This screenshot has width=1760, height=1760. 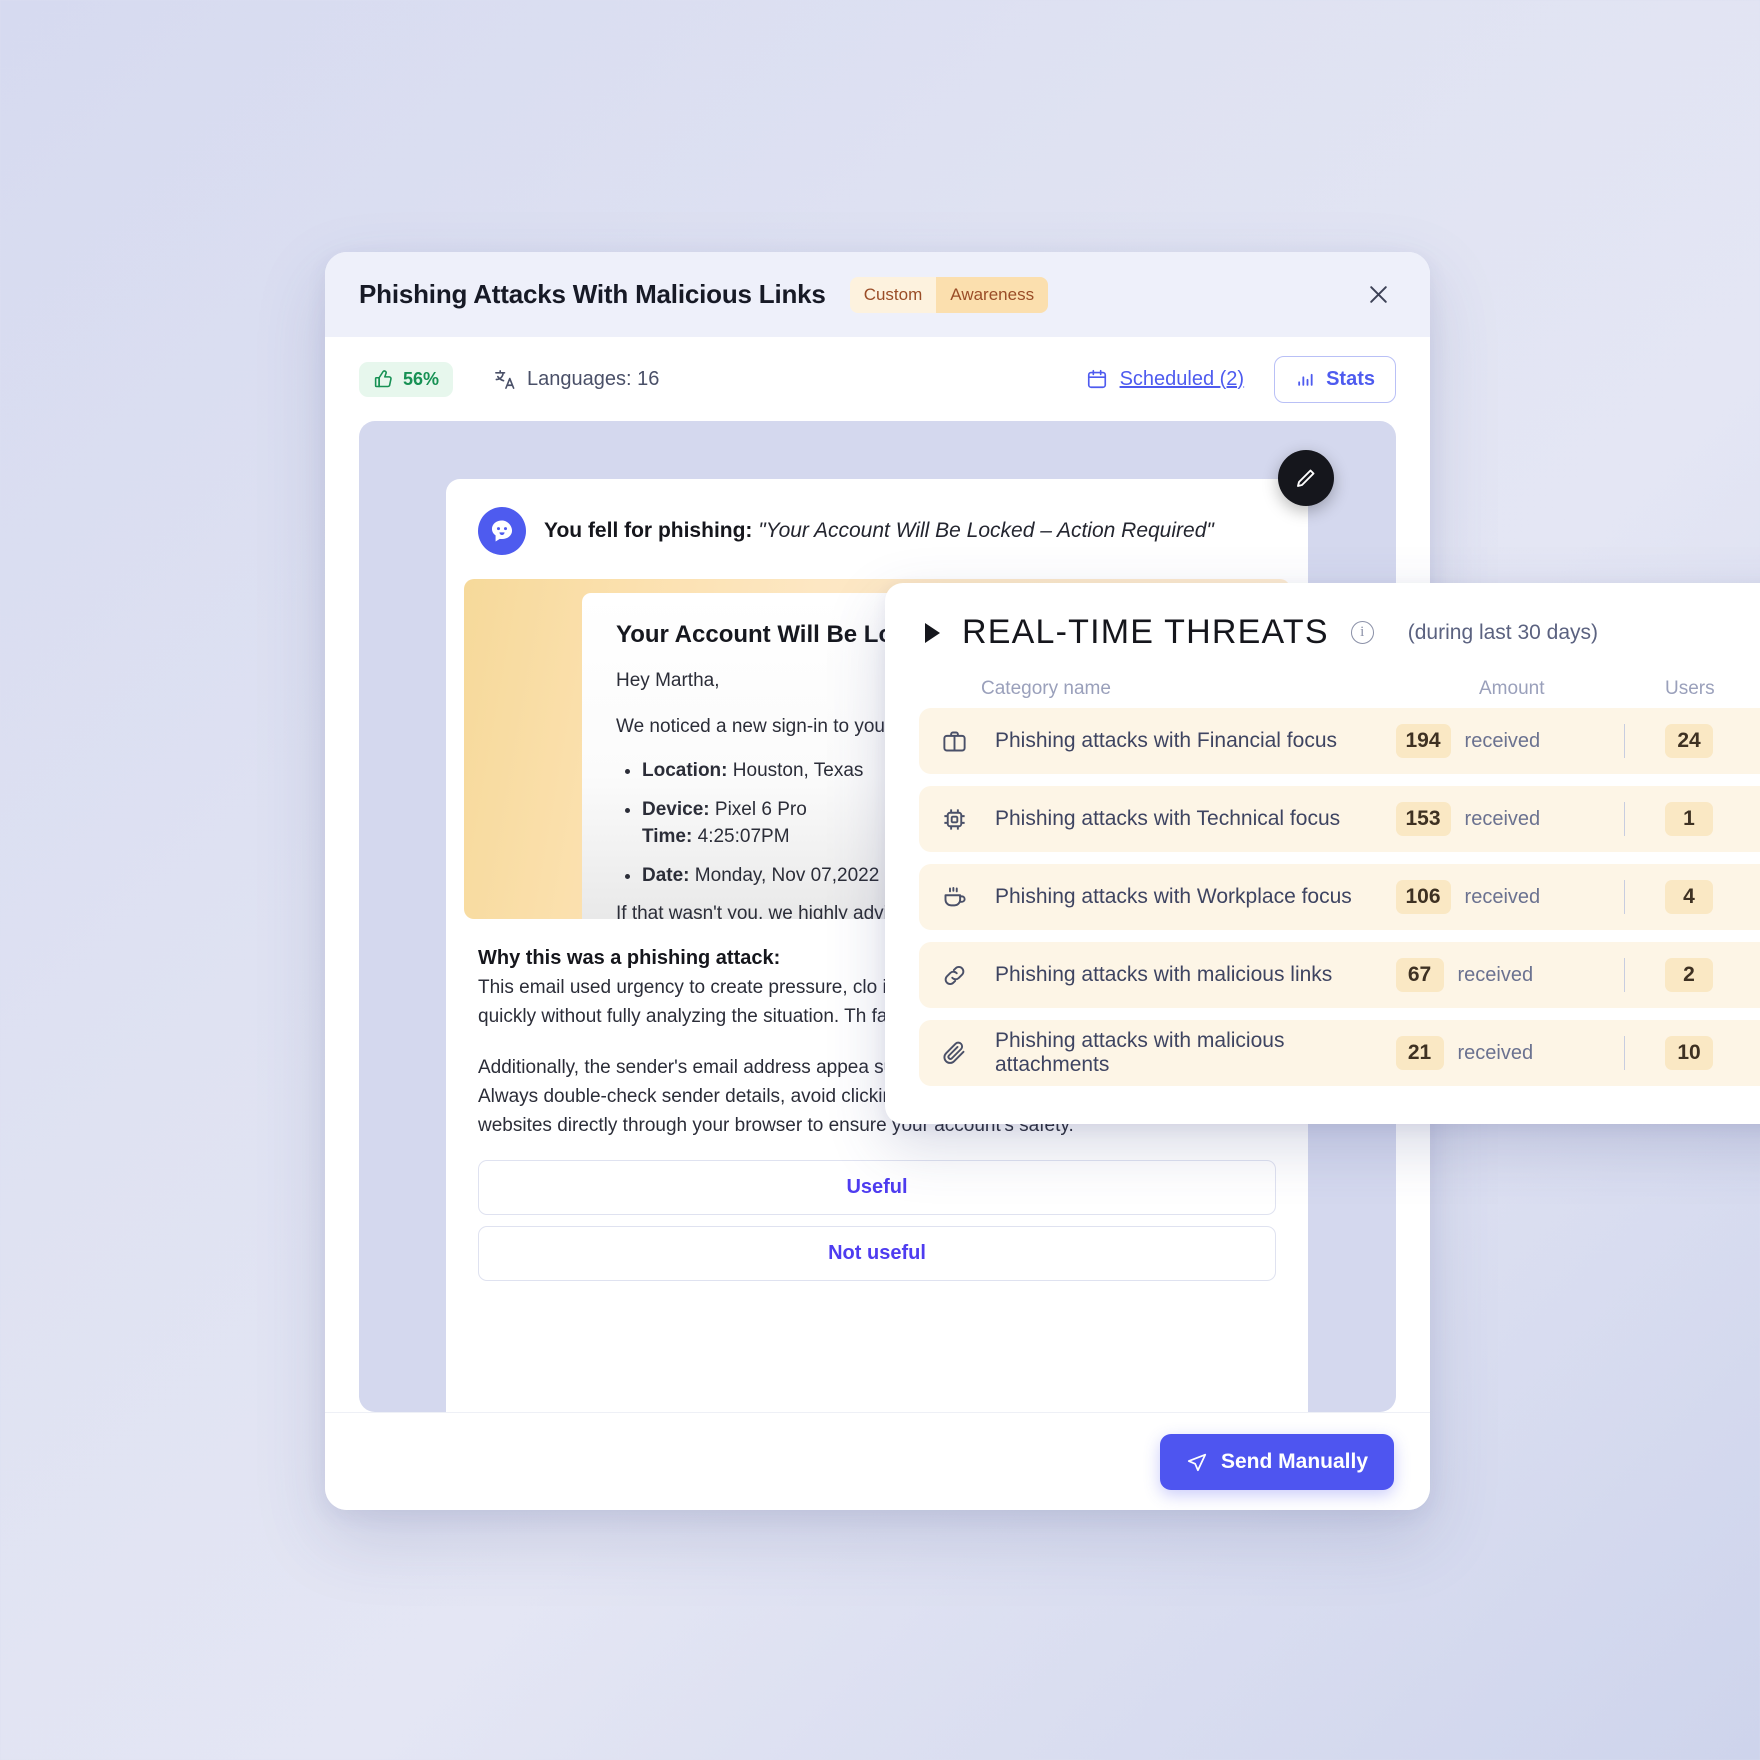 What do you see at coordinates (1096, 379) in the screenshot?
I see `calendar-icon` at bounding box center [1096, 379].